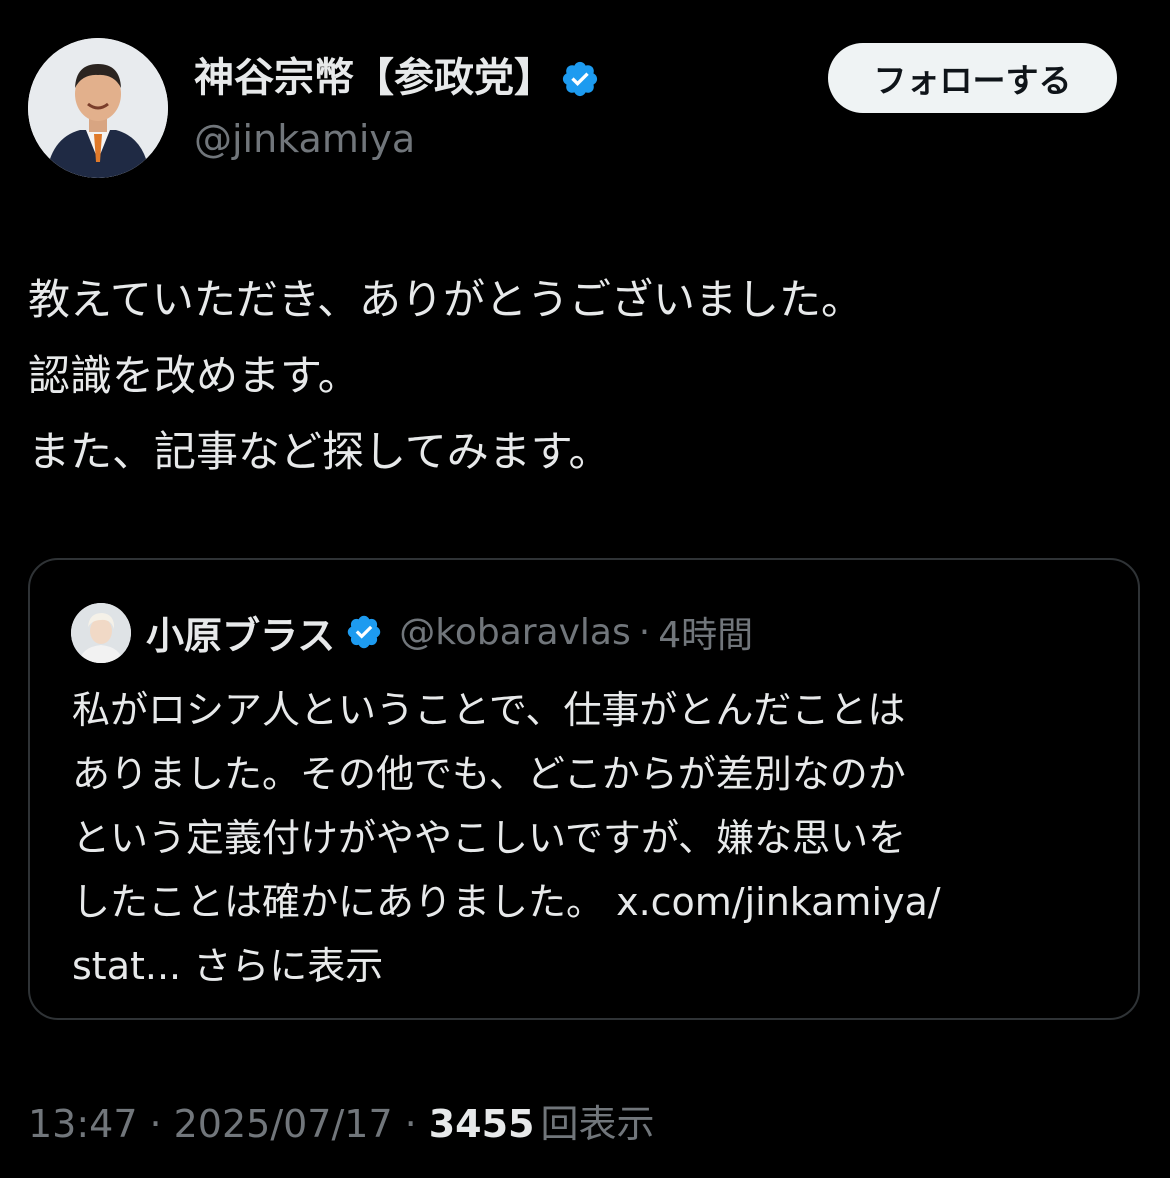 The width and height of the screenshot is (1170, 1178). What do you see at coordinates (705, 632) in the screenshot?
I see `quoted-tweet-time: 4時間` at bounding box center [705, 632].